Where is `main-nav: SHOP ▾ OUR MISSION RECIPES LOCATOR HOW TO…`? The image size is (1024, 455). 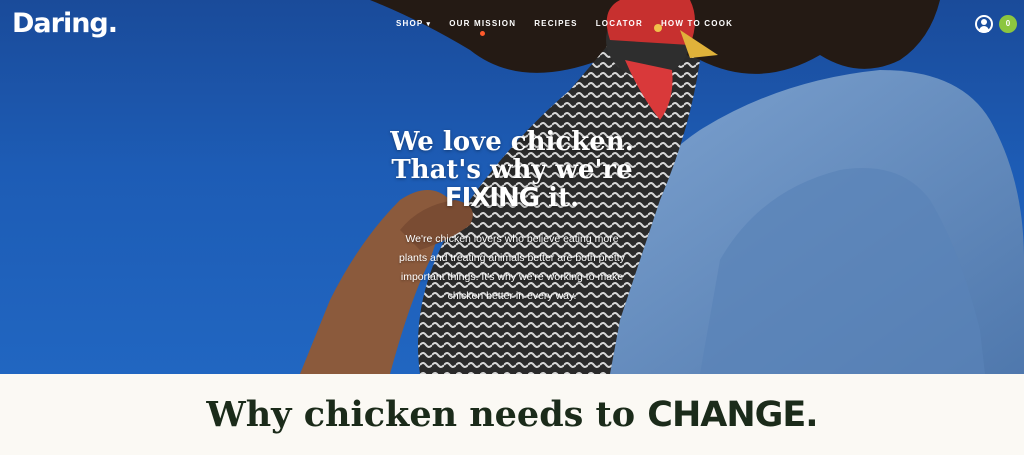 main-nav: SHOP ▾ OUR MISSION RECIPES LOCATOR HOW TO… is located at coordinates (573, 27).